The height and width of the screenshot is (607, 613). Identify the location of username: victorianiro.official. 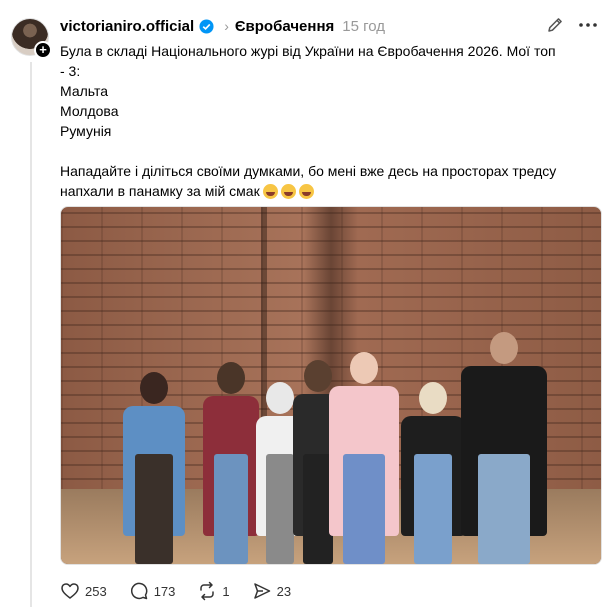
(127, 26).